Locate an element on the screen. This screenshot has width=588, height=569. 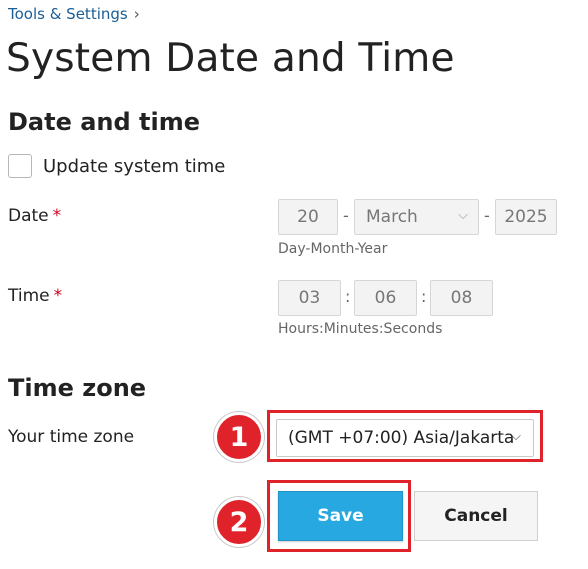
time-format-hint: Hours:Minutes:Seconds is located at coordinates (360, 329).